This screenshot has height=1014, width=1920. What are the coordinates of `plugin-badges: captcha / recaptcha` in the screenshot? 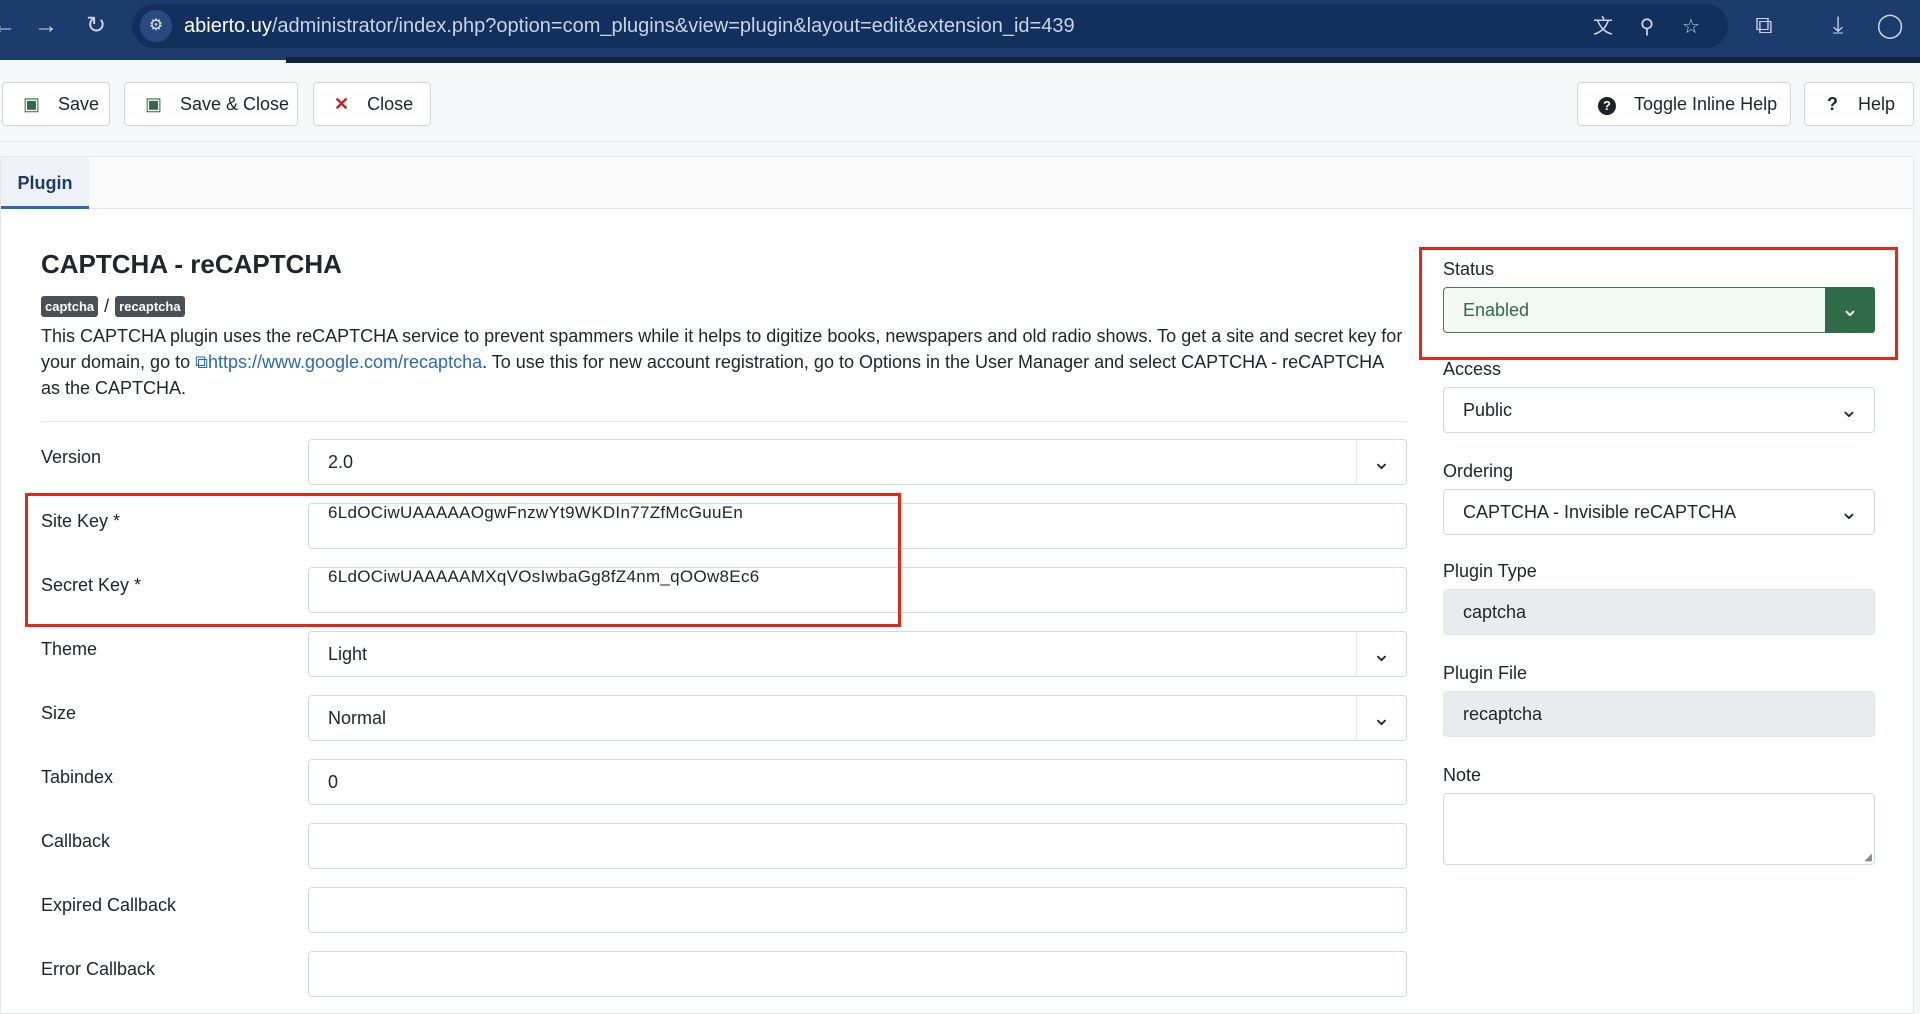 It's located at (113, 306).